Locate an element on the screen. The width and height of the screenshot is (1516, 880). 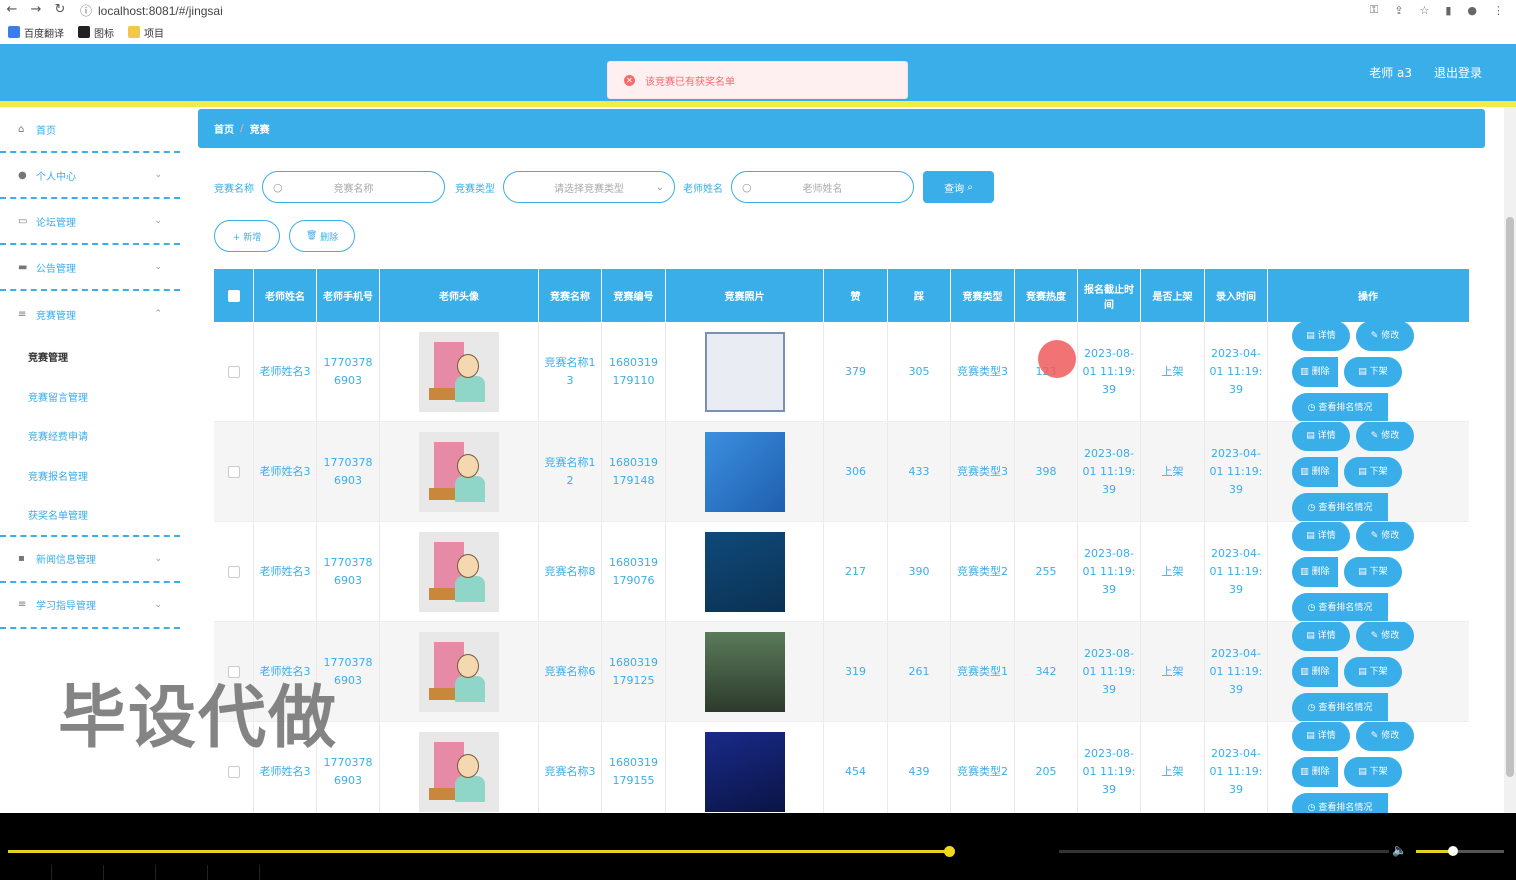
translate-icon is located at coordinates (14, 32).